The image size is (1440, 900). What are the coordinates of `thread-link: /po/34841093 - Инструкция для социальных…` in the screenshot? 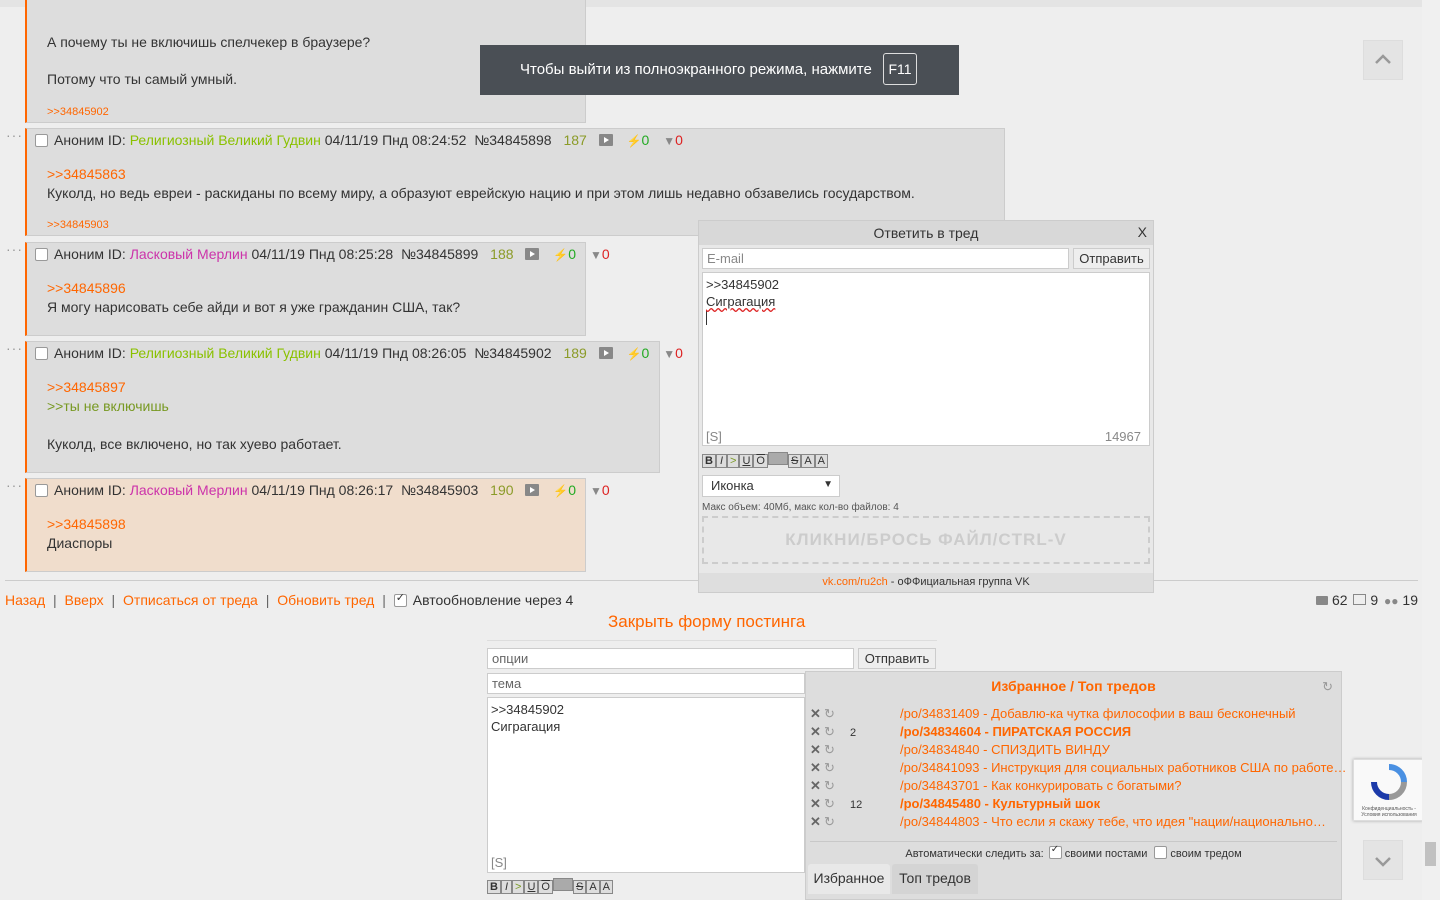 It's located at (1123, 767).